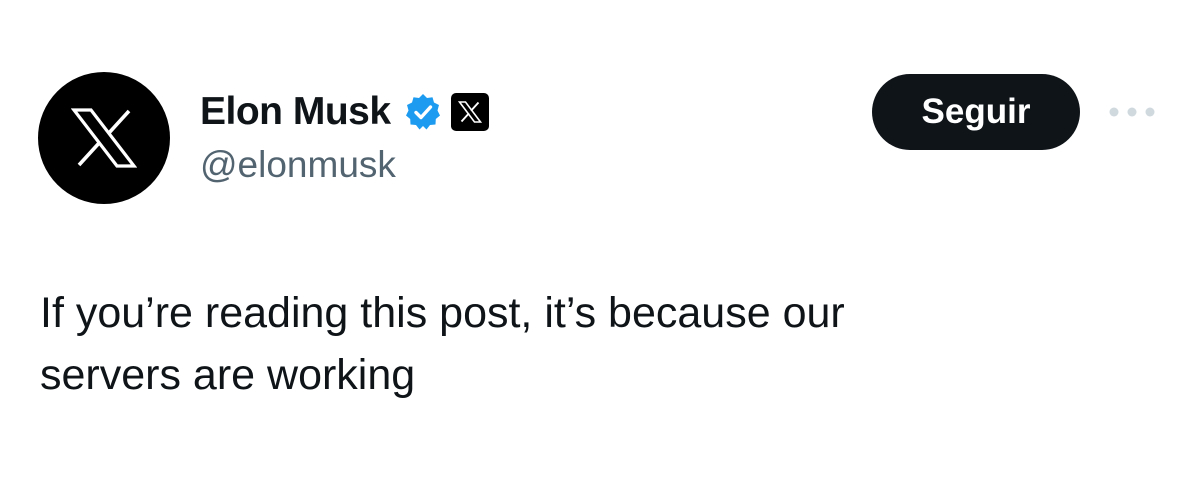  Describe the element at coordinates (469, 112) in the screenshot. I see `x-affiliate-badge-icon` at that location.